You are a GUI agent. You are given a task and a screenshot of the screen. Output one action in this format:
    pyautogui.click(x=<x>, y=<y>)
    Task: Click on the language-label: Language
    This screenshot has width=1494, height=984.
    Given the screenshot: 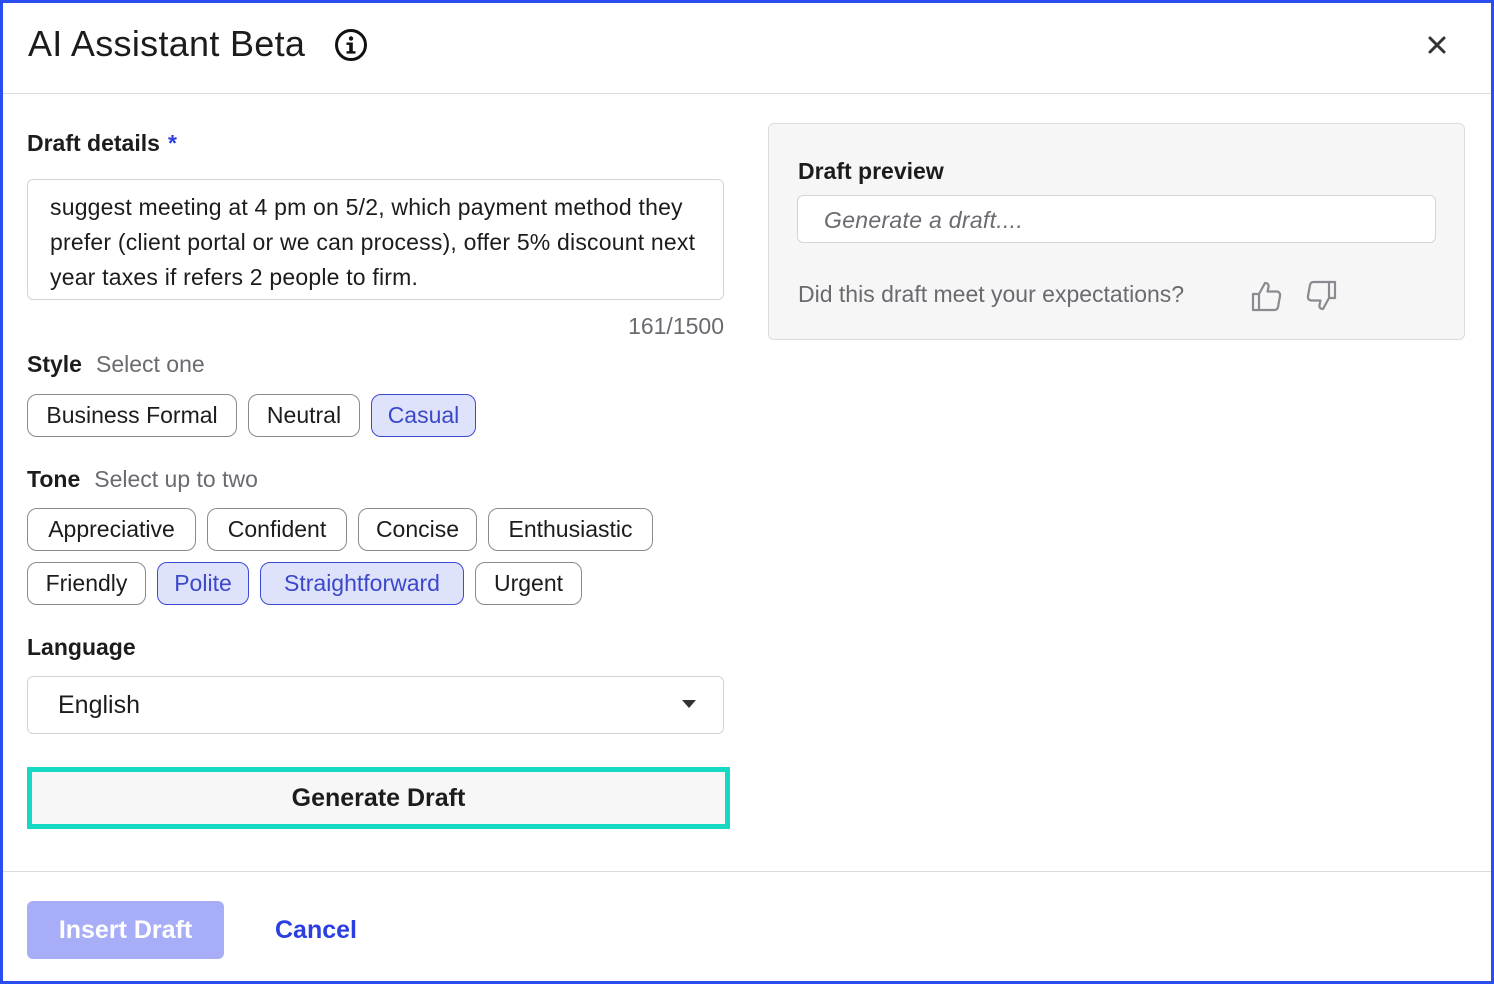 What is the action you would take?
    pyautogui.click(x=81, y=647)
    